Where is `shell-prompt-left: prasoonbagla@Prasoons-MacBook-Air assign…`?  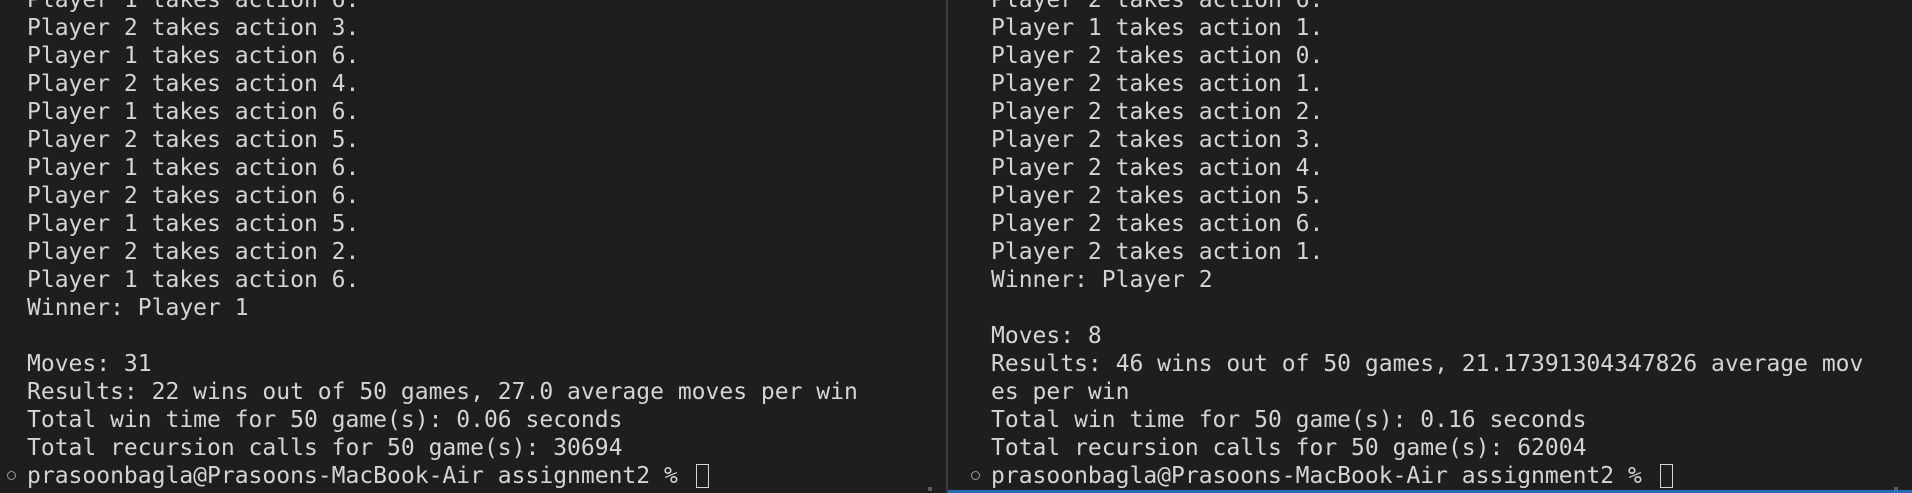
shell-prompt-left: prasoonbagla@Prasoons-MacBook-Air assign… is located at coordinates (476, 476).